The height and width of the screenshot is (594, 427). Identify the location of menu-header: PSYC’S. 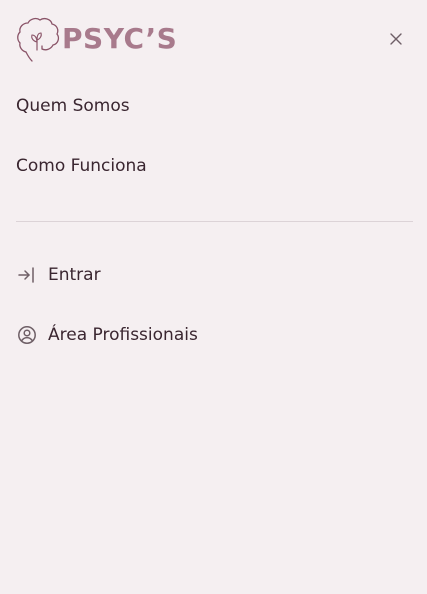
(96, 39).